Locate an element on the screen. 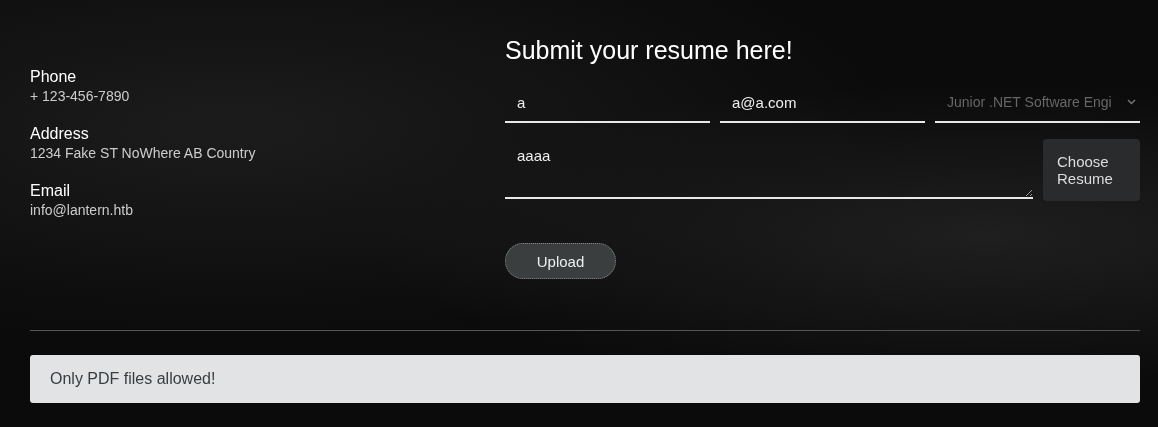 The height and width of the screenshot is (427, 1158). contact-label: Address is located at coordinates (60, 134).